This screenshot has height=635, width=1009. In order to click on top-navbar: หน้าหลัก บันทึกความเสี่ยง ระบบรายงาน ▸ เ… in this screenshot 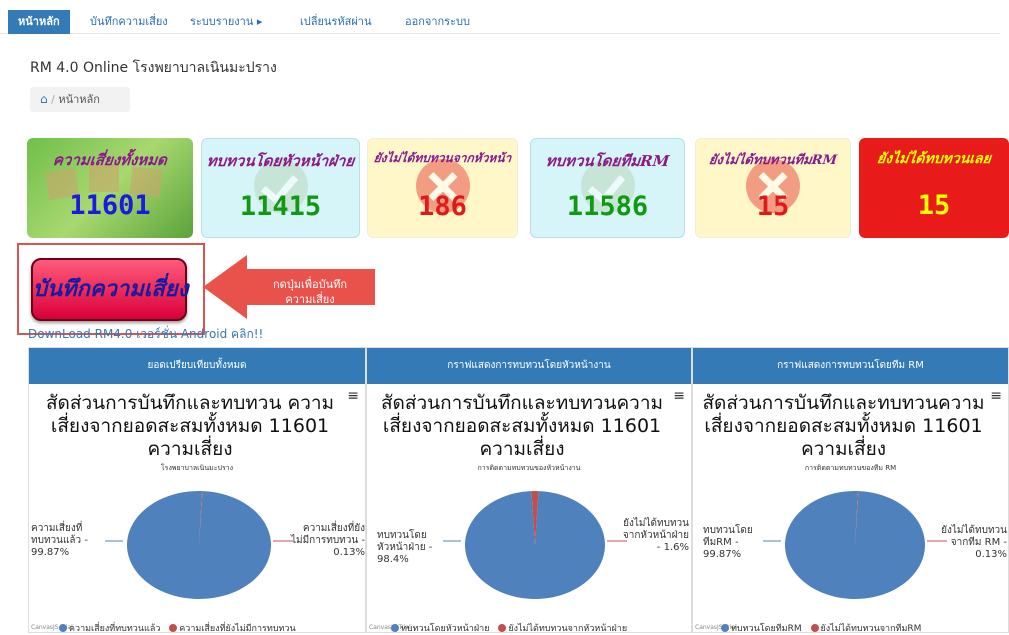, I will do `click(500, 22)`.